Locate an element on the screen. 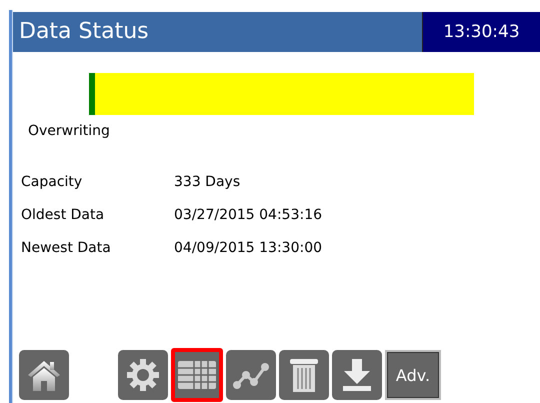 Image resolution: width=540 pixels, height=403 pixels. download-button is located at coordinates (357, 375).